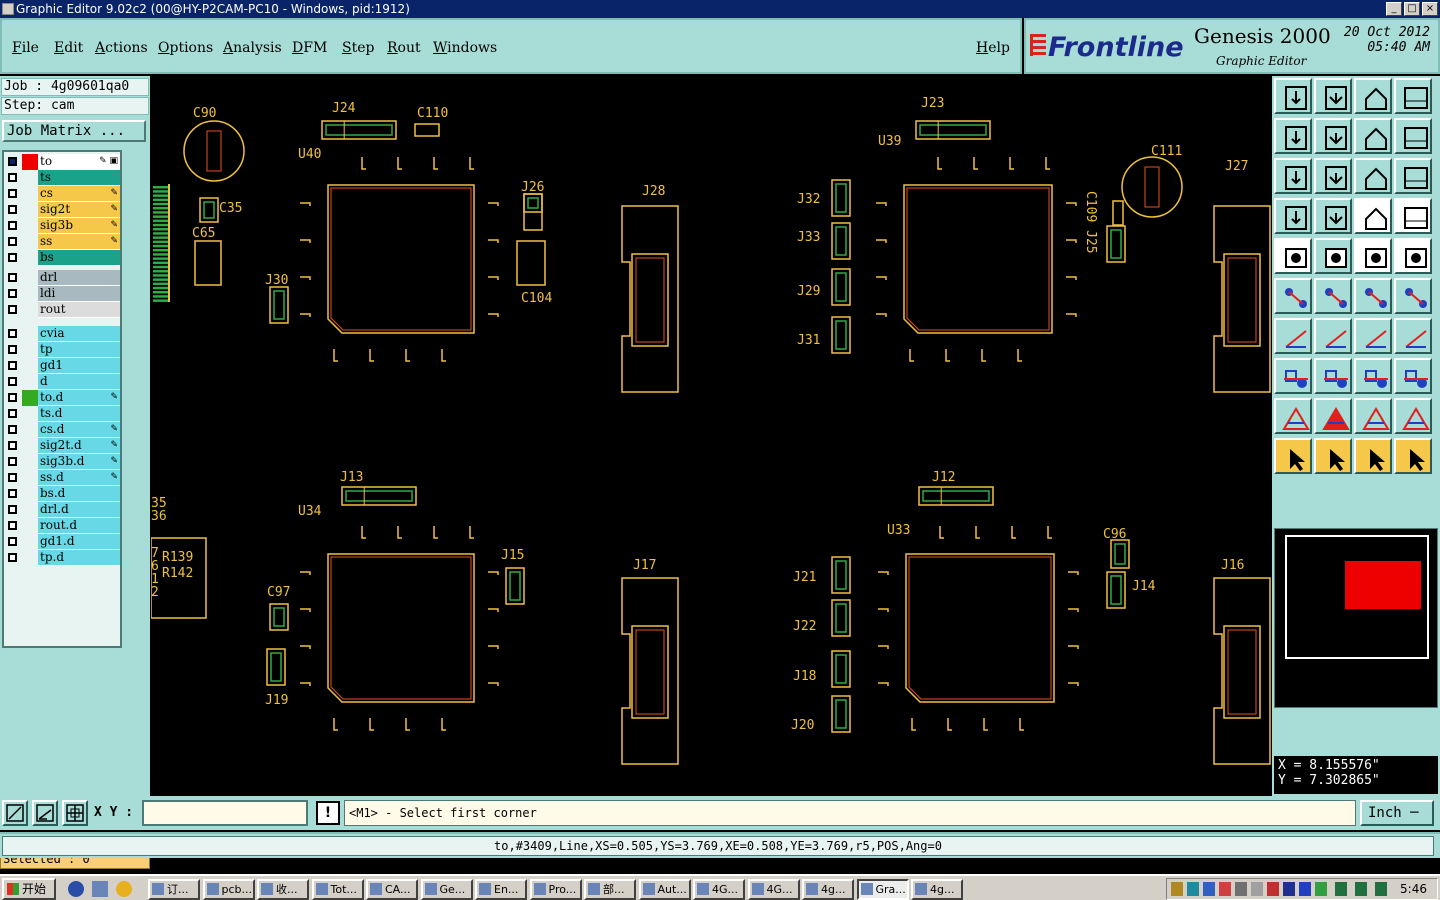 This screenshot has width=1440, height=900. Describe the element at coordinates (1293, 296) in the screenshot. I see `tool-net-select-button` at that location.